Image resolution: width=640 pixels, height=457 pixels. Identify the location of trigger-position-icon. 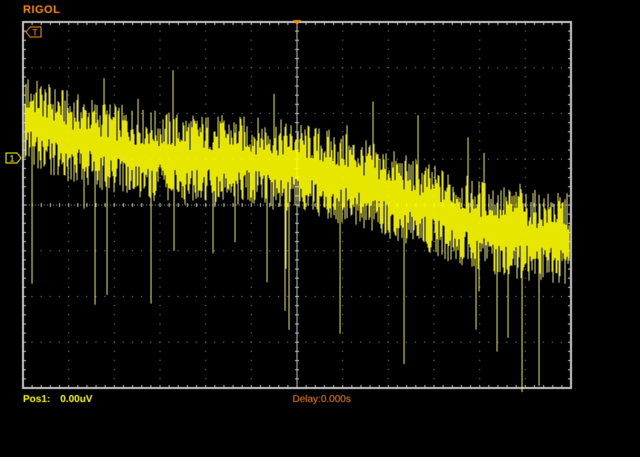
(297, 22).